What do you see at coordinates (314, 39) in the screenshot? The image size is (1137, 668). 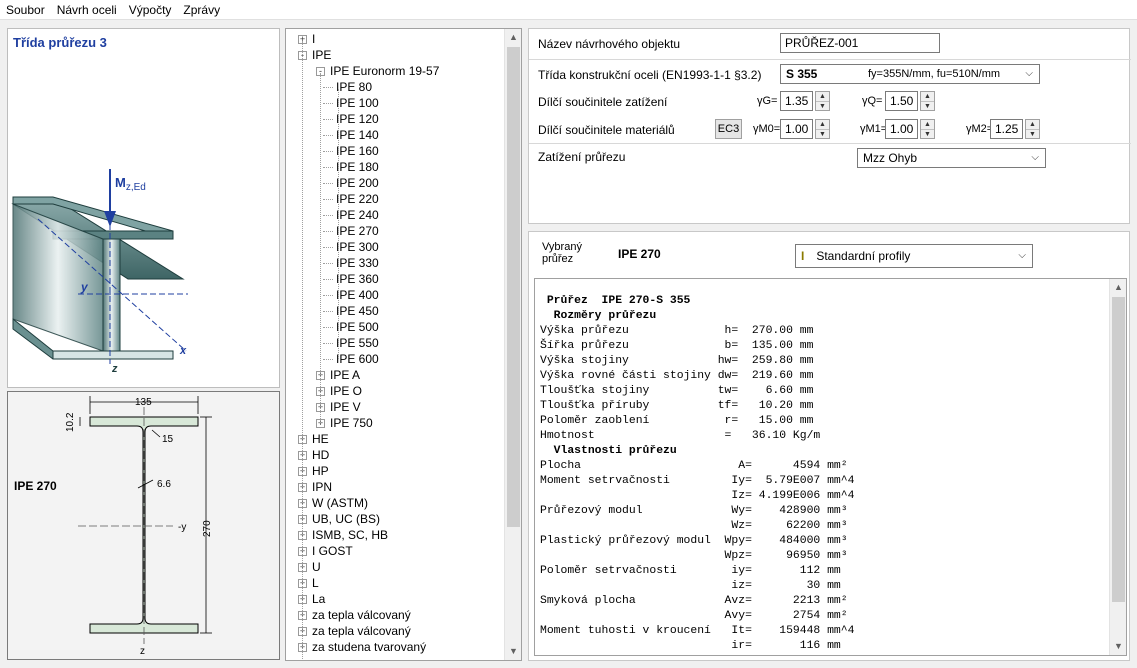 I see `tree-item-label: I` at bounding box center [314, 39].